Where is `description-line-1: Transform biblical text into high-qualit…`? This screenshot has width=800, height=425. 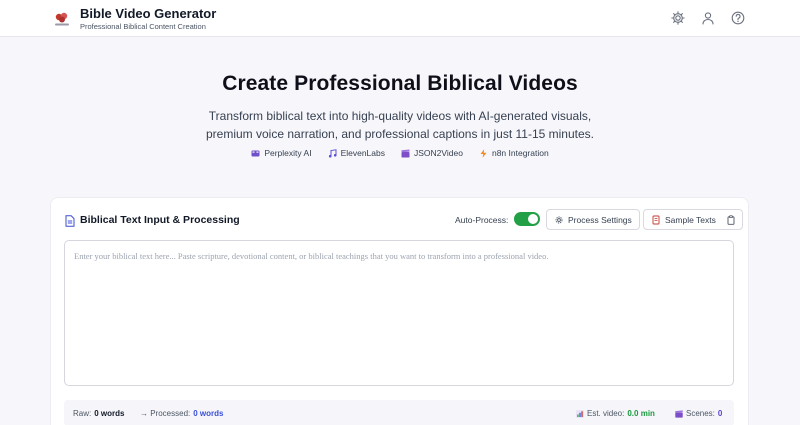
description-line-1: Transform biblical text into high-qualit… is located at coordinates (400, 116).